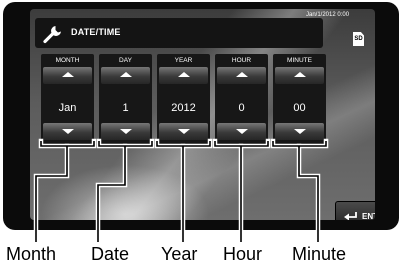  What do you see at coordinates (31, 254) in the screenshot?
I see `callout-month-label: Month` at bounding box center [31, 254].